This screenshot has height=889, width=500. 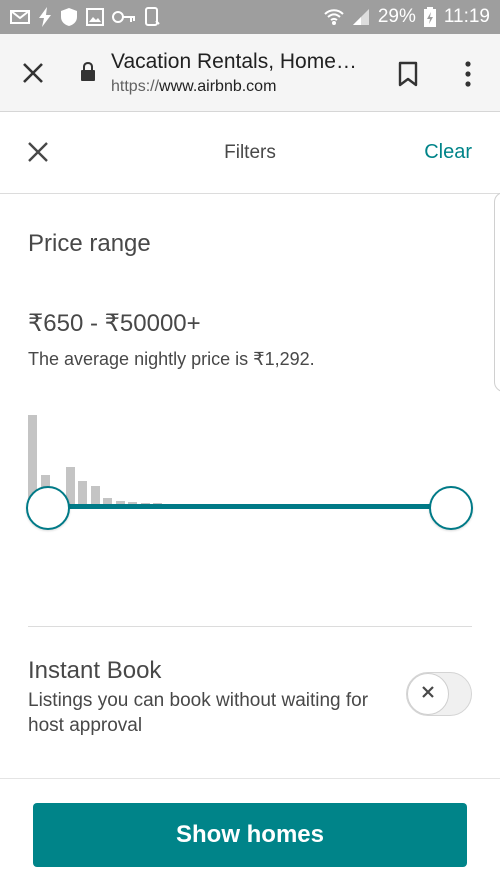 What do you see at coordinates (408, 74) in the screenshot?
I see `bookmark-icon` at bounding box center [408, 74].